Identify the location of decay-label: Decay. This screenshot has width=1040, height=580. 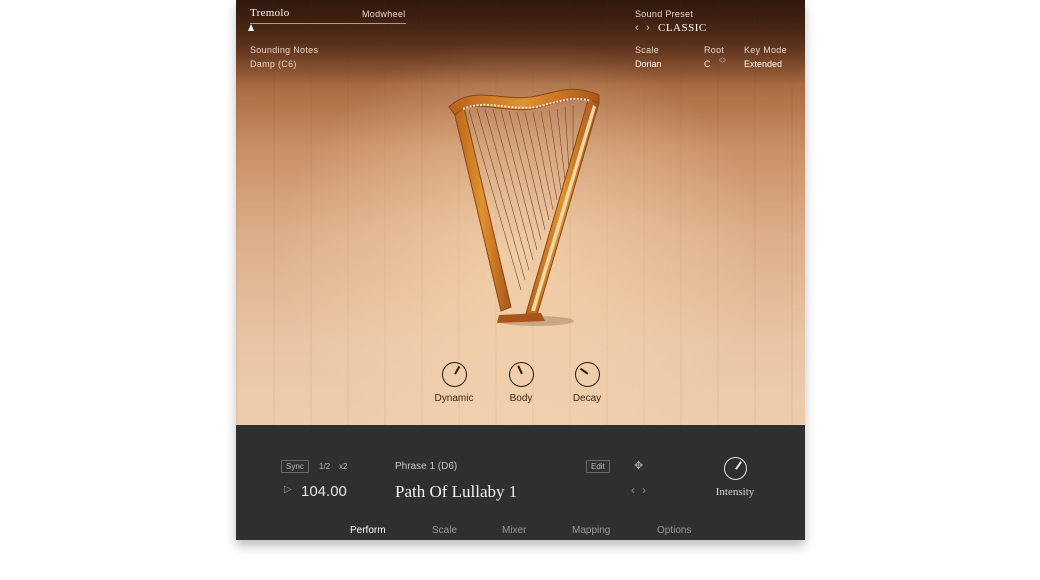
(587, 398).